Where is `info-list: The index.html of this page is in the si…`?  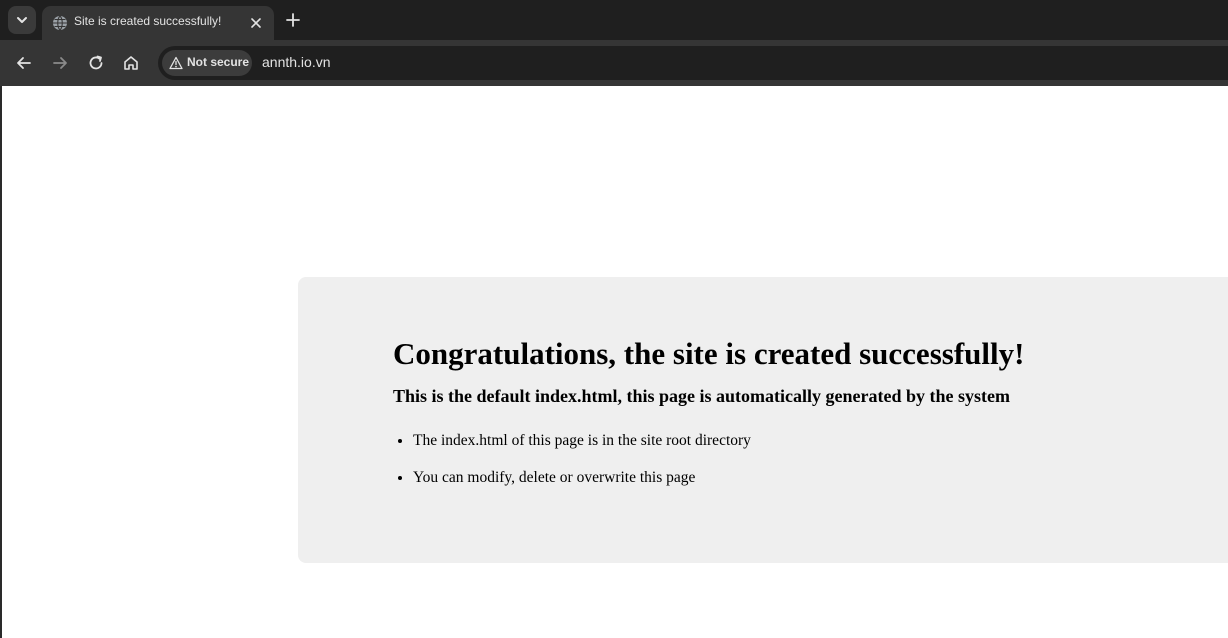 info-list: The index.html of this page is in the si… is located at coordinates (773, 459).